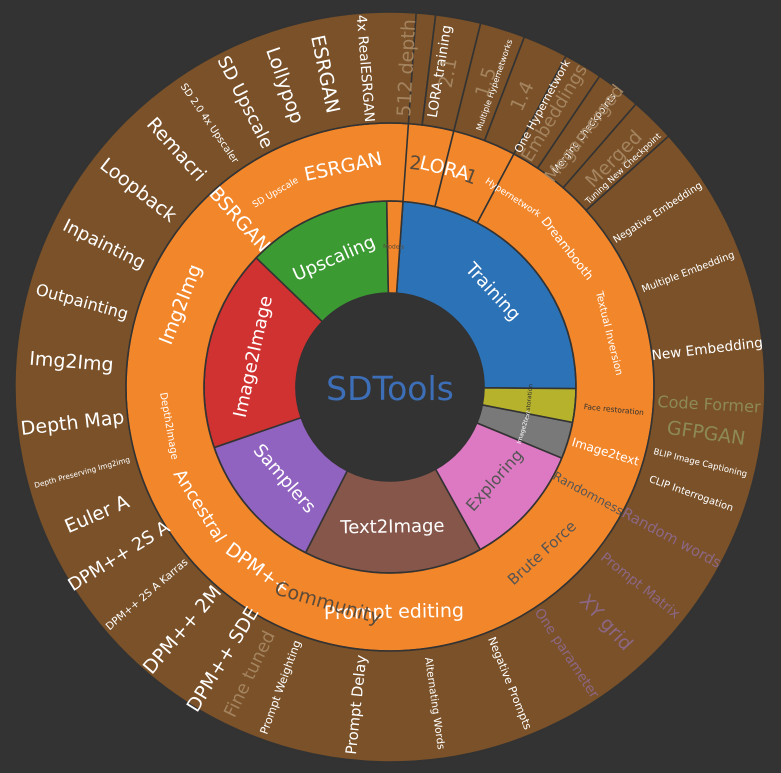 The width and height of the screenshot is (781, 773). Describe the element at coordinates (393, 247) in the screenshot. I see `segment-label-models: Models` at that location.